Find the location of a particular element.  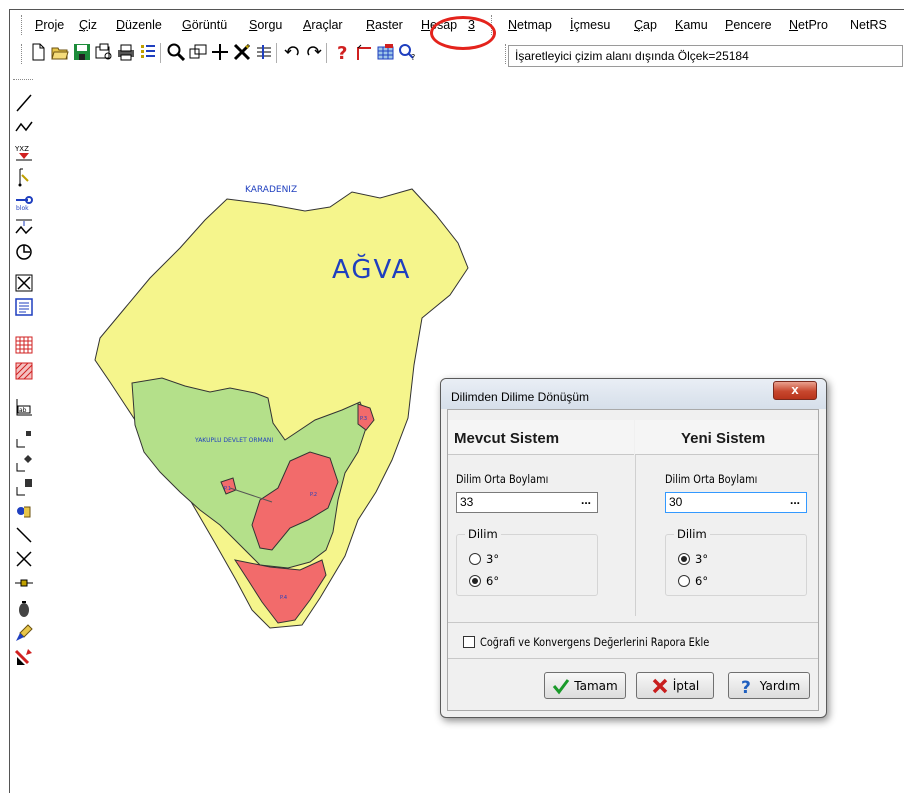

svg-text: ab is located at coordinates (23, 410).